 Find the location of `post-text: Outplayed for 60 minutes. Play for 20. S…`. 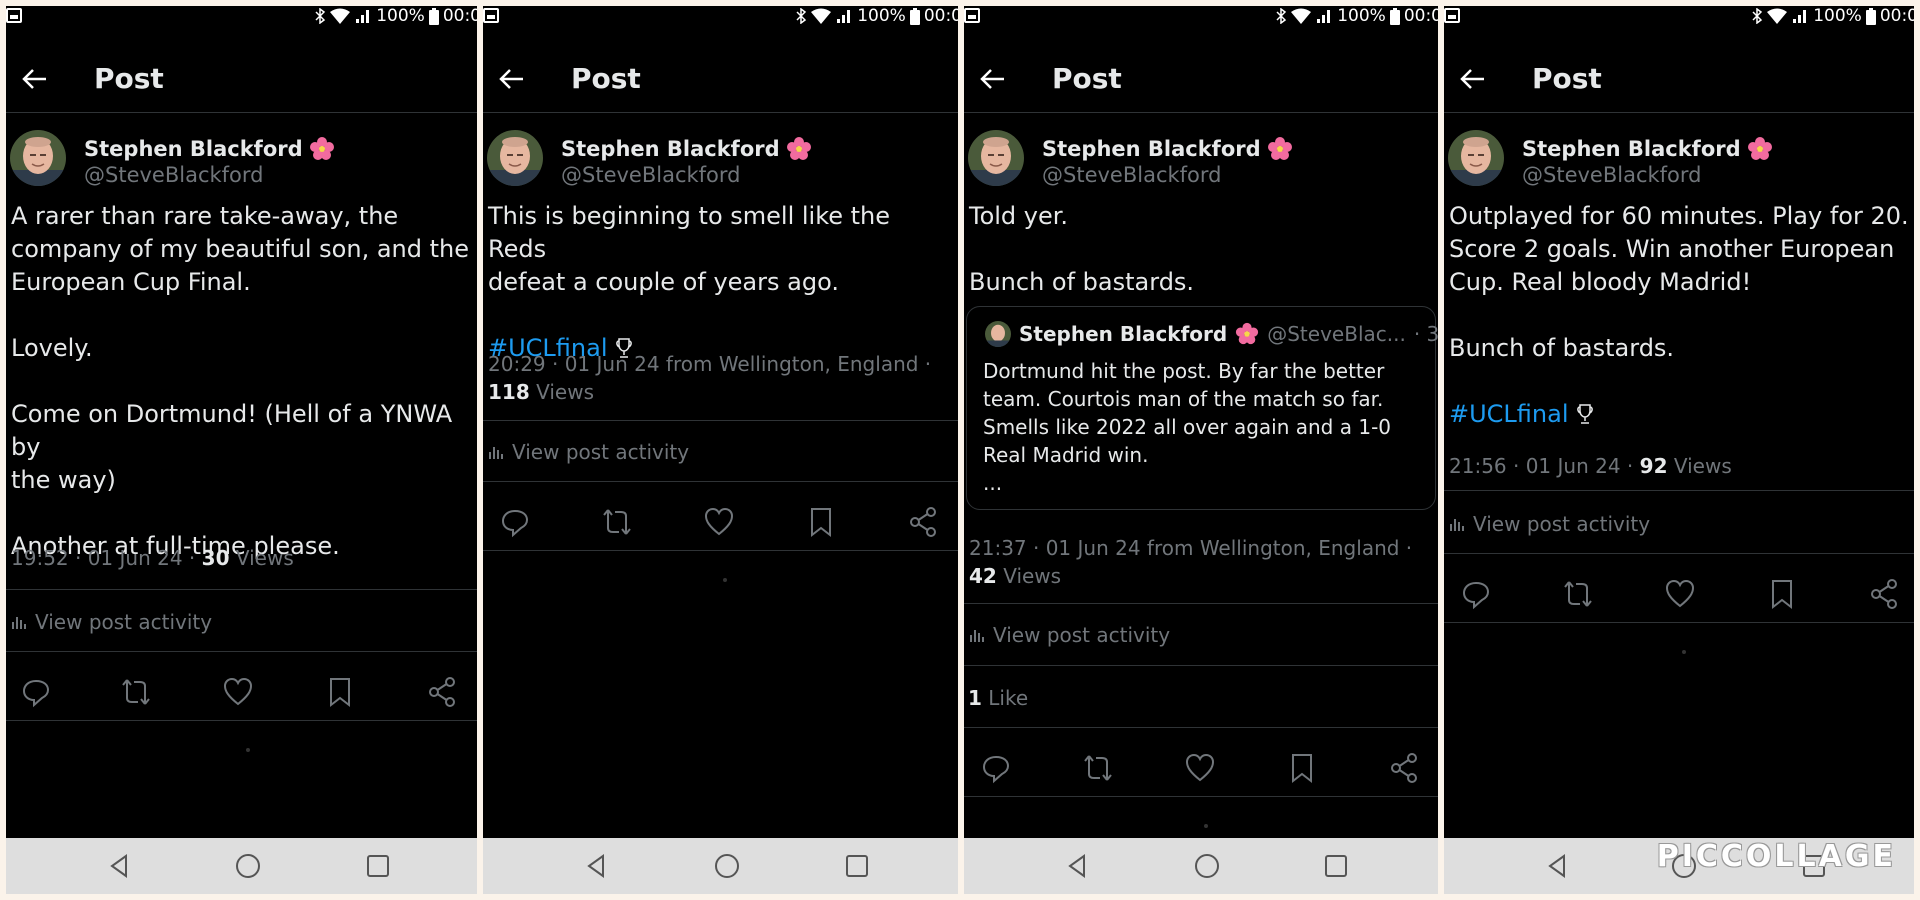

post-text: Outplayed for 60 minutes. Play for 20. S… is located at coordinates (1679, 315).